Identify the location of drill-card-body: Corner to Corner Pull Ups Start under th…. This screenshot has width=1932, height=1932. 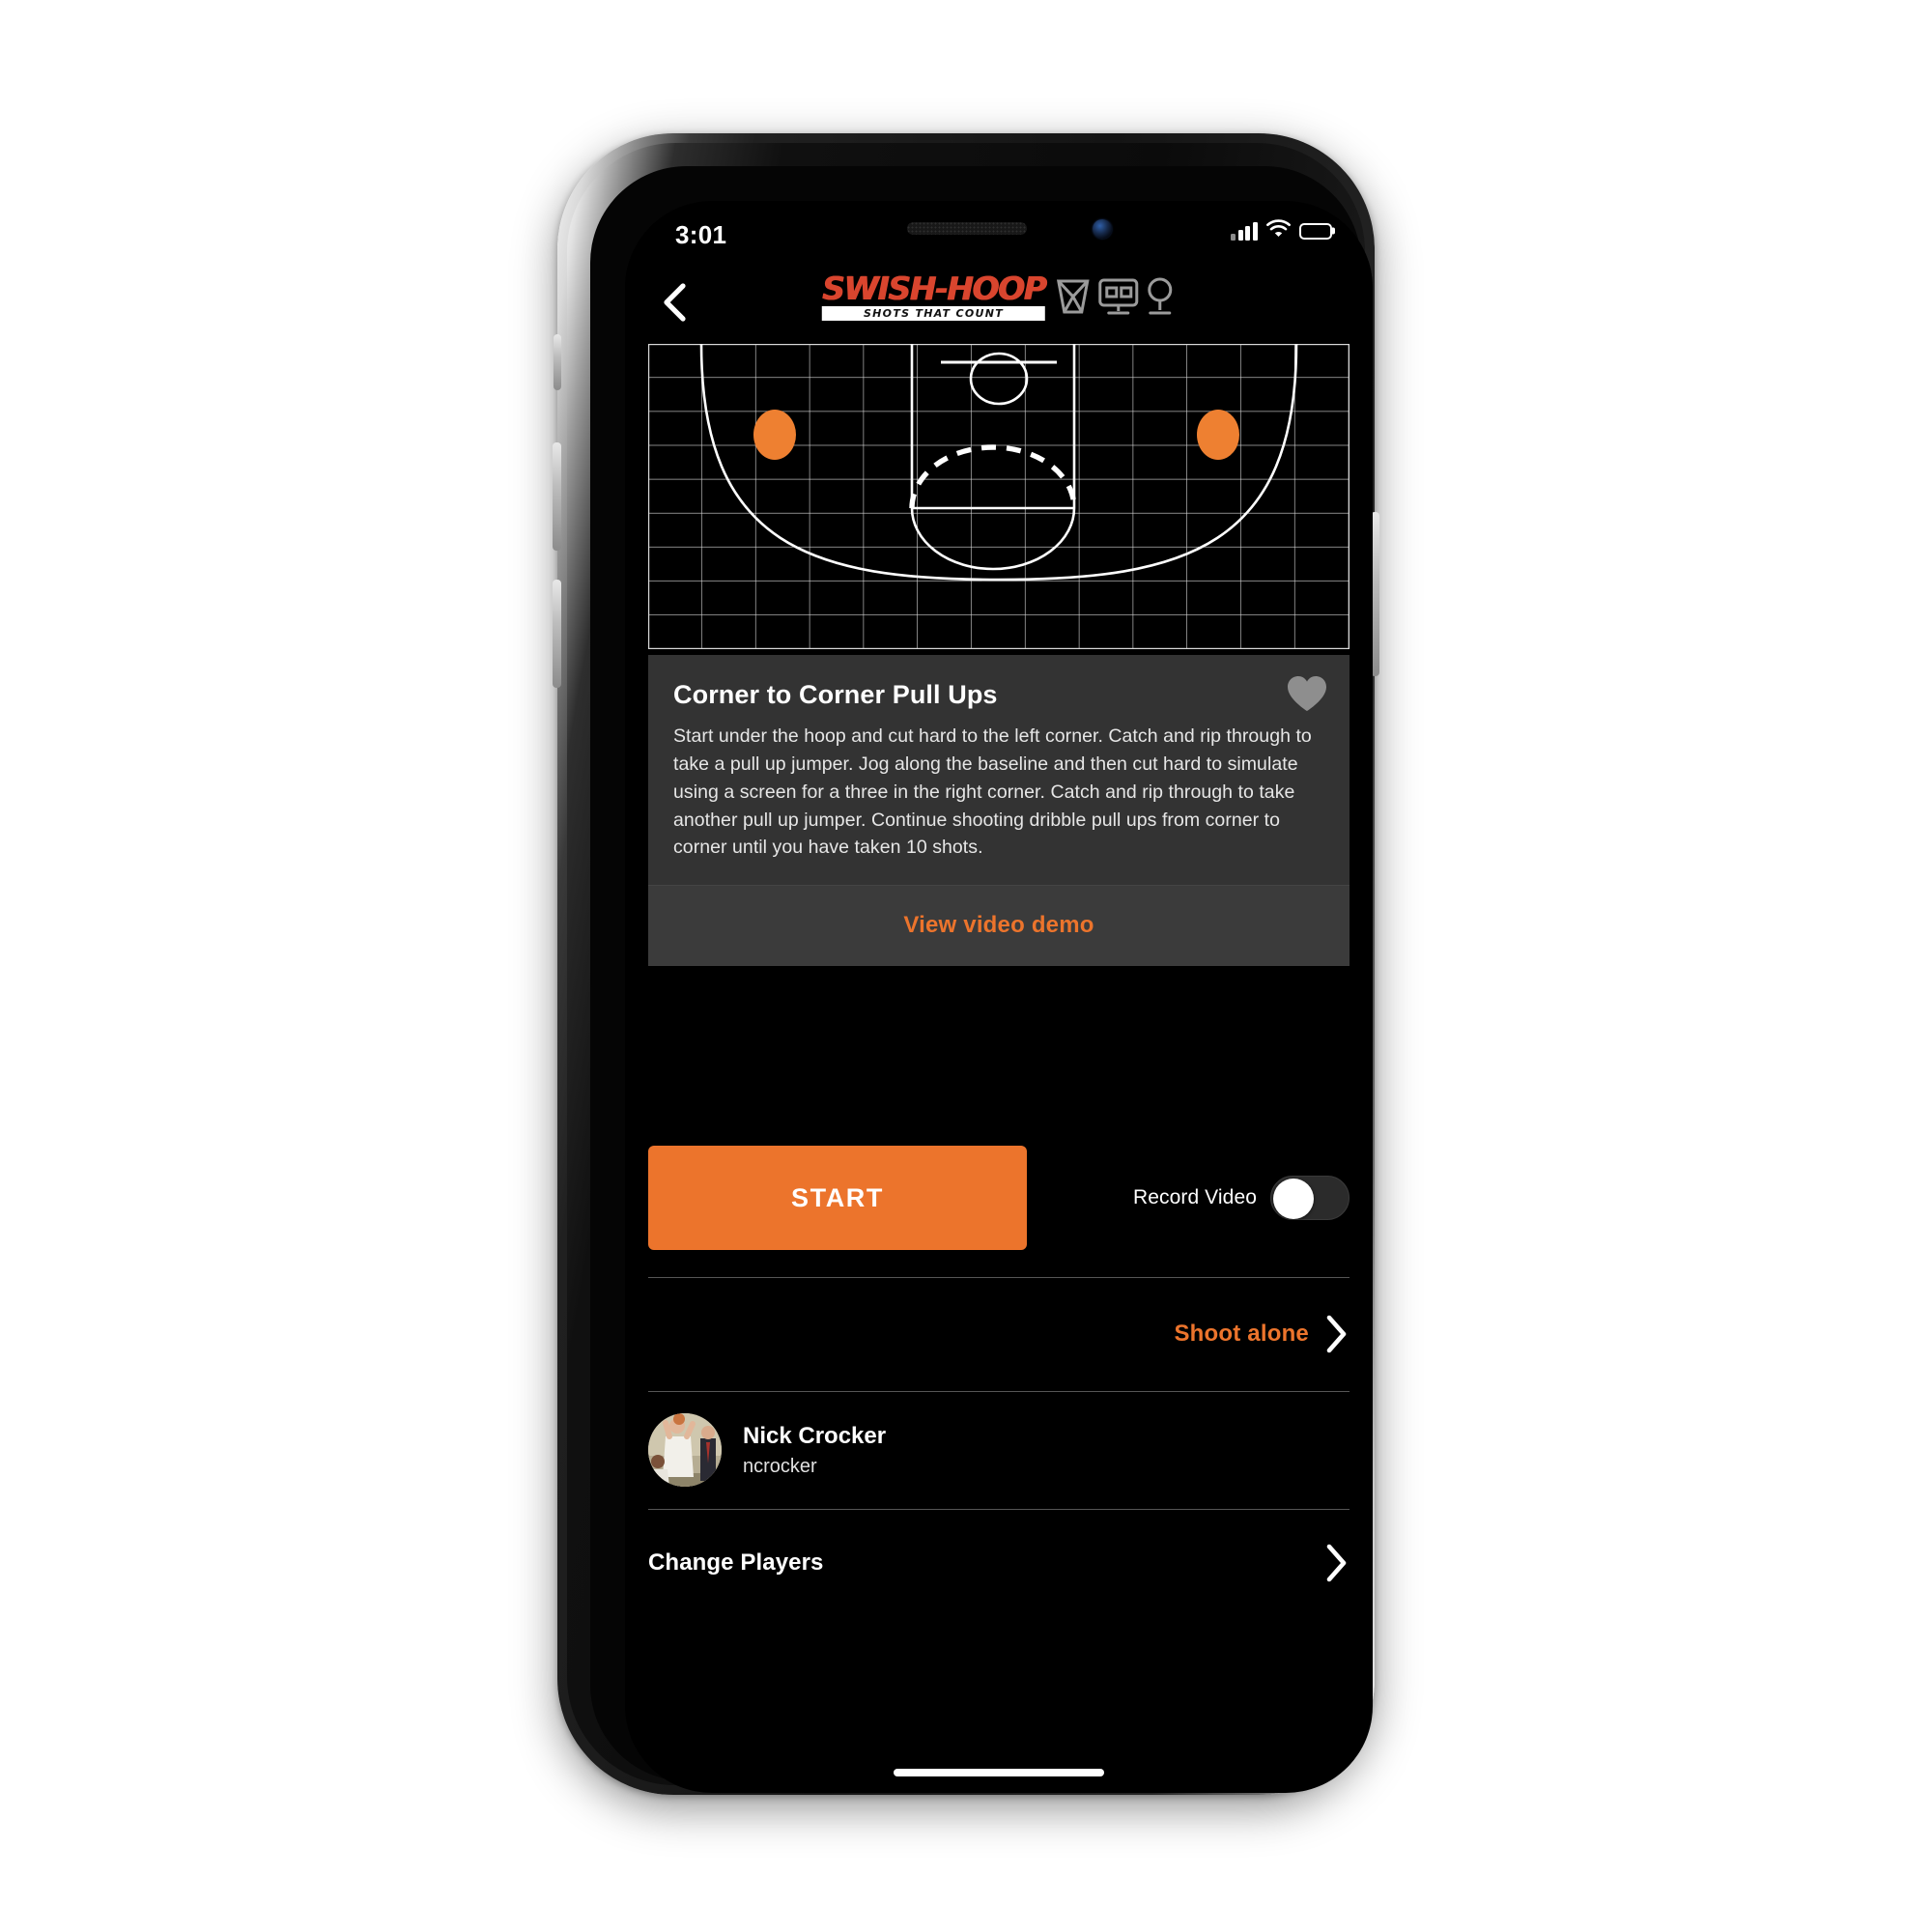
(999, 770).